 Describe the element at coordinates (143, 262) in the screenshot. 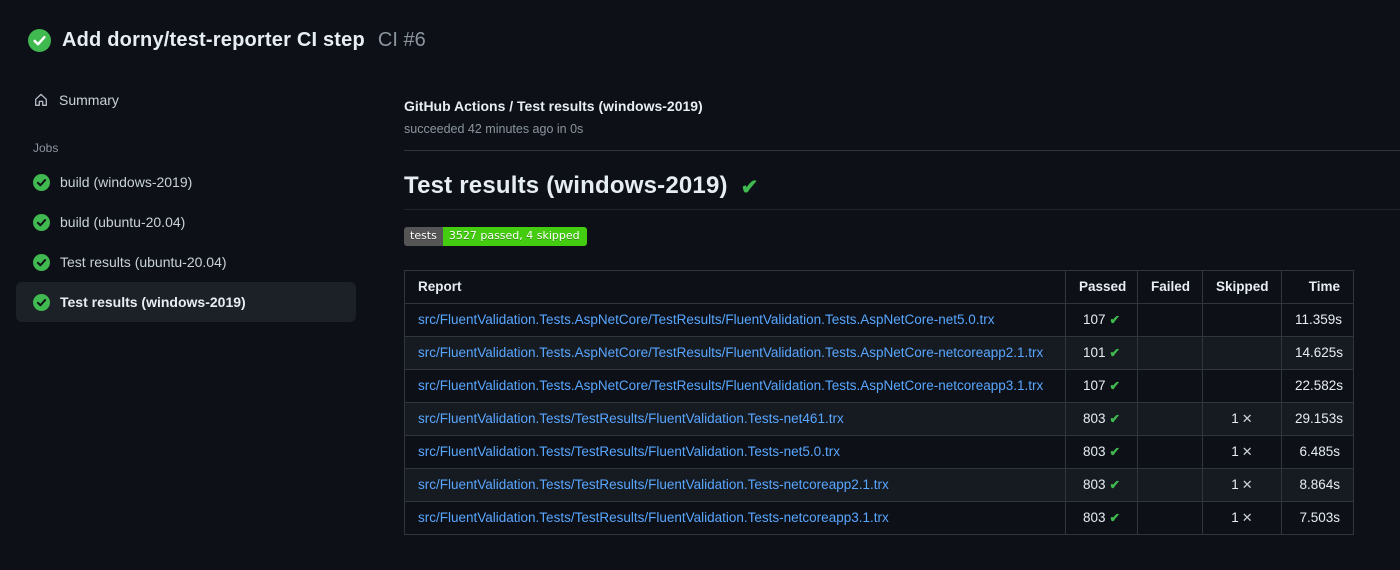

I see `job-label: Test results (ubuntu-20.04)` at that location.